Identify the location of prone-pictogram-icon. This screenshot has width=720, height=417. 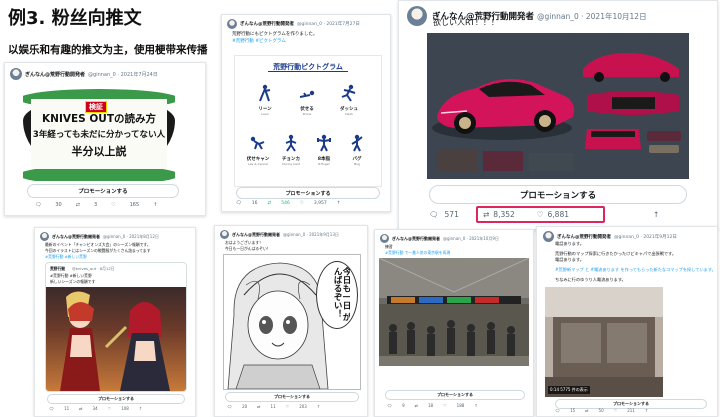
(307, 94).